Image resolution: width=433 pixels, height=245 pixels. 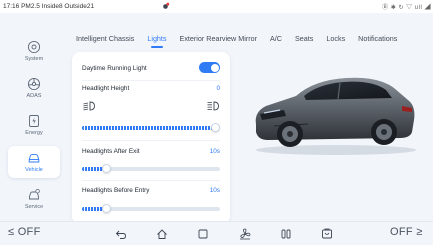 What do you see at coordinates (406, 232) in the screenshot?
I see `right-temperature-control: OFF ≥` at bounding box center [406, 232].